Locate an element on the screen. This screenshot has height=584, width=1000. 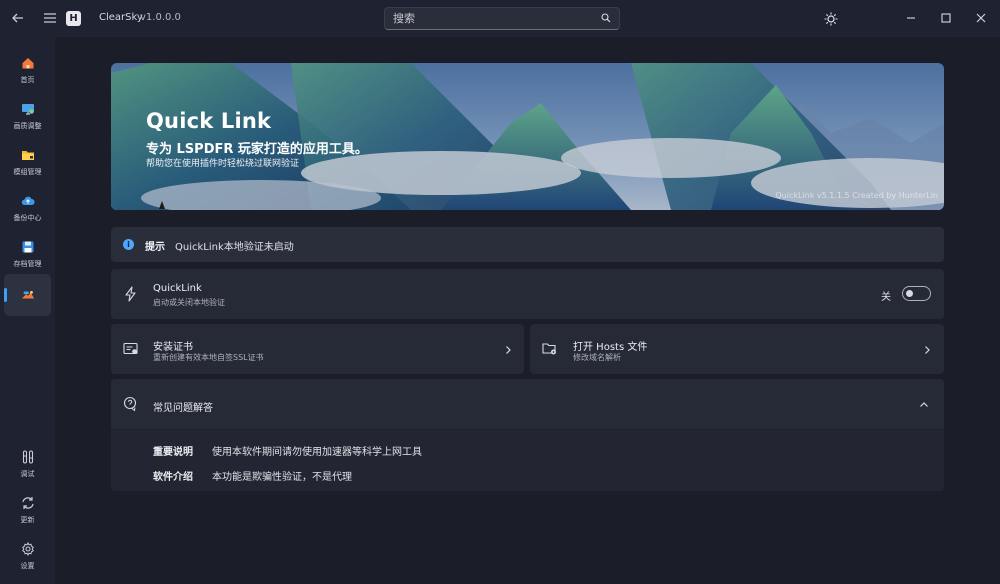
theme-toggle-sun-icon is located at coordinates (831, 19).